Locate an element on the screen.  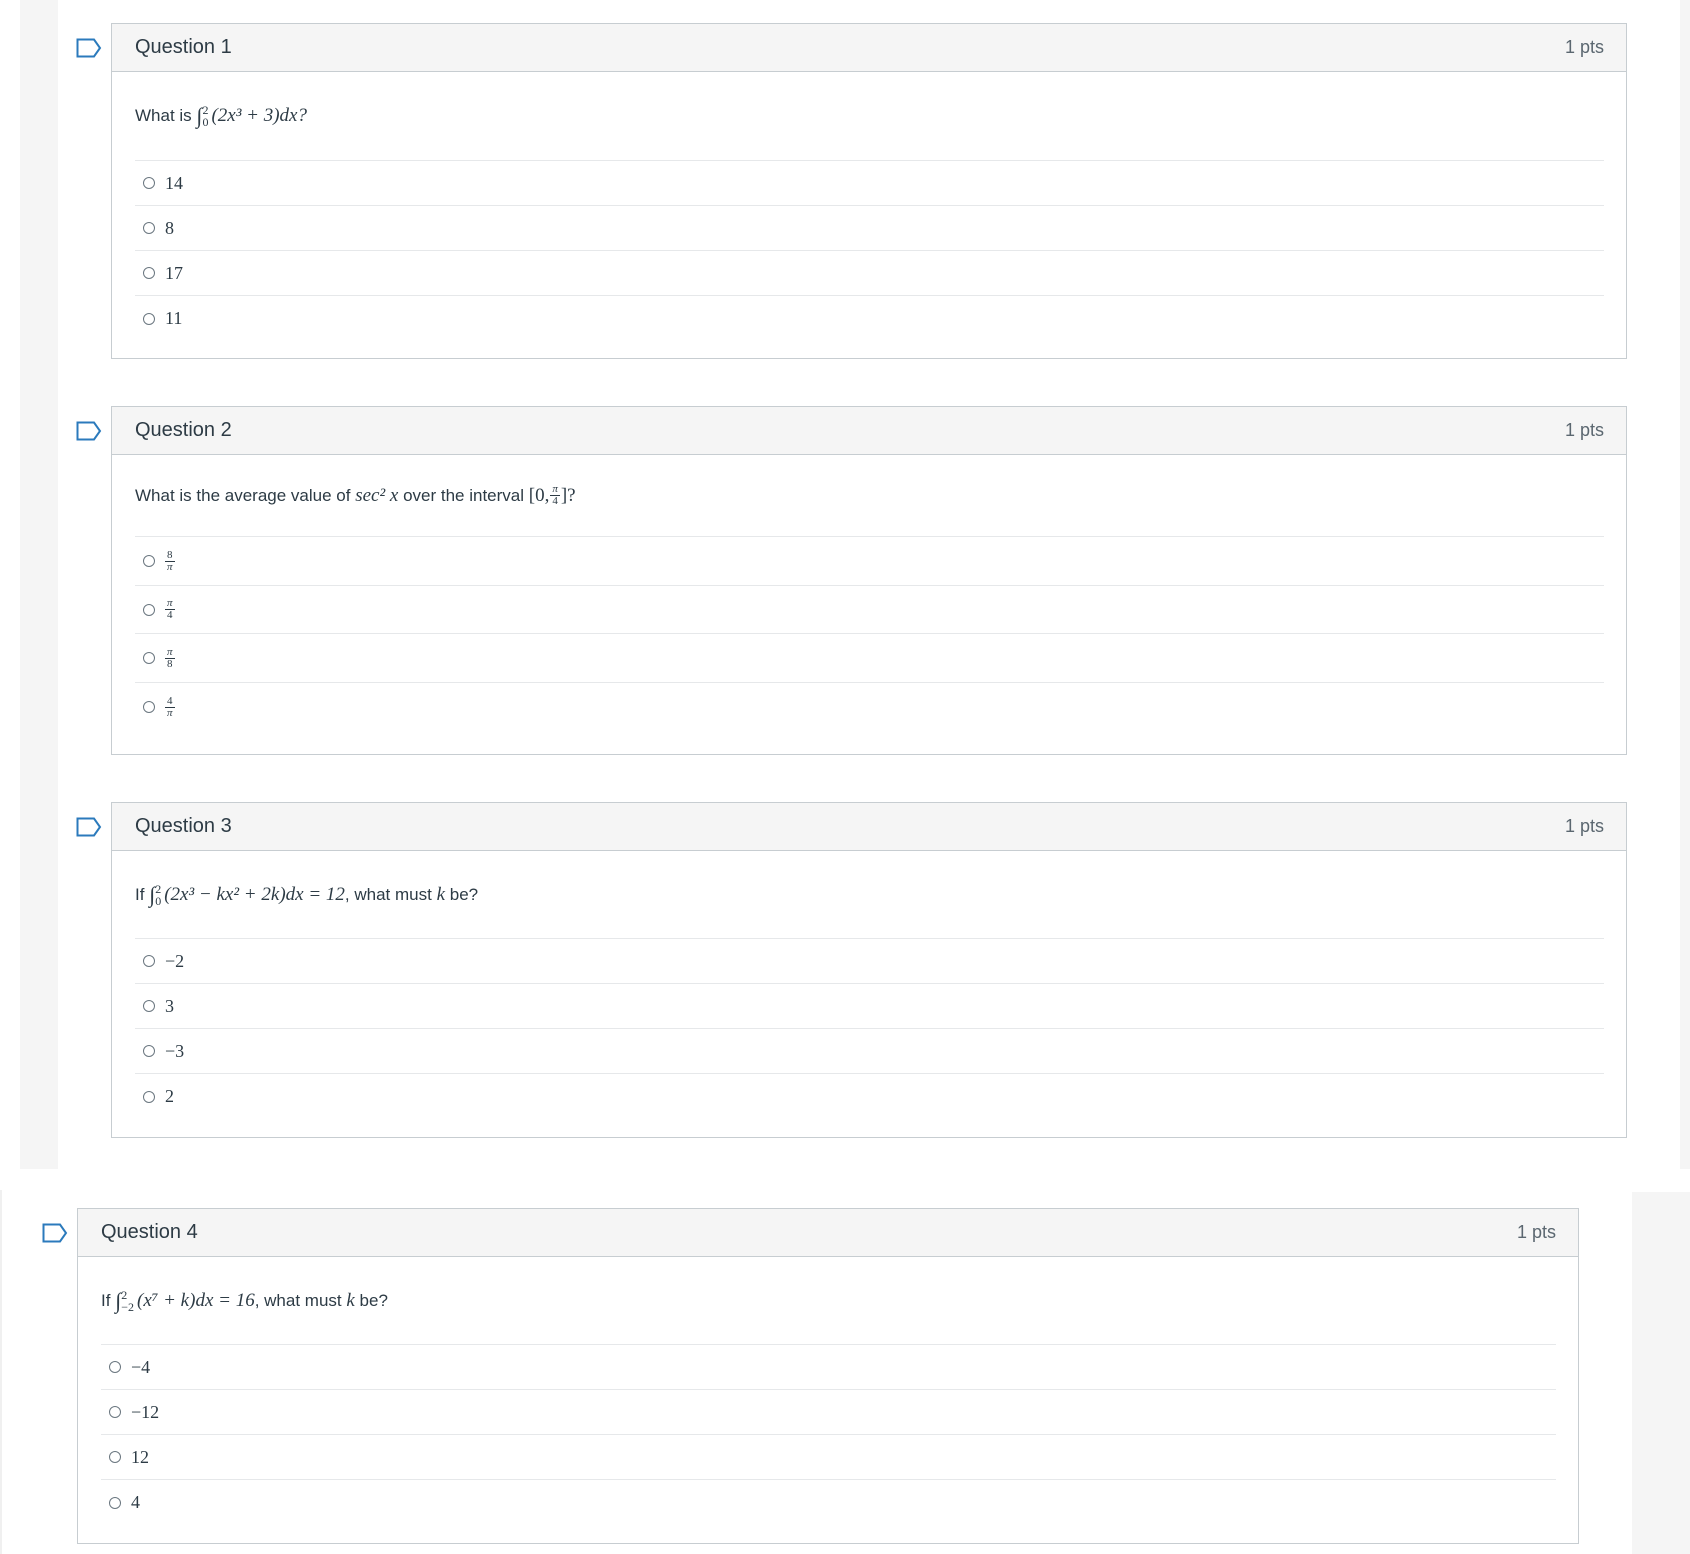
question-title: Question 4 is located at coordinates (149, 1232).